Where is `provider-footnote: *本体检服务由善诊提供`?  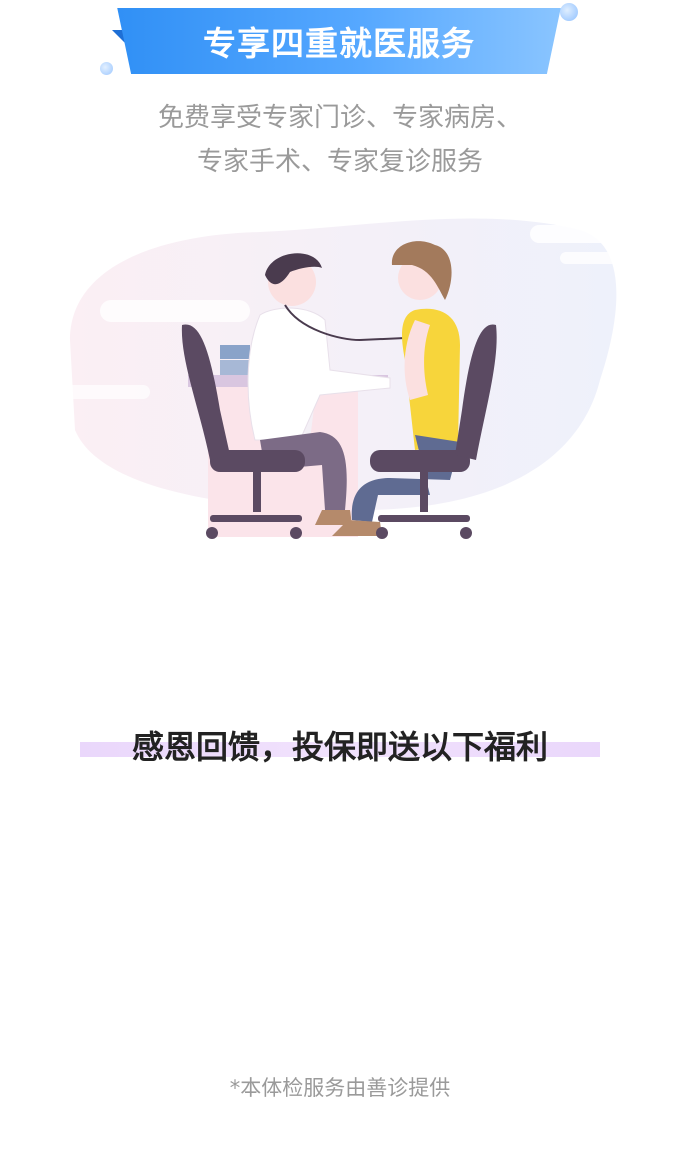 provider-footnote: *本体检服务由善诊提供 is located at coordinates (340, 1088).